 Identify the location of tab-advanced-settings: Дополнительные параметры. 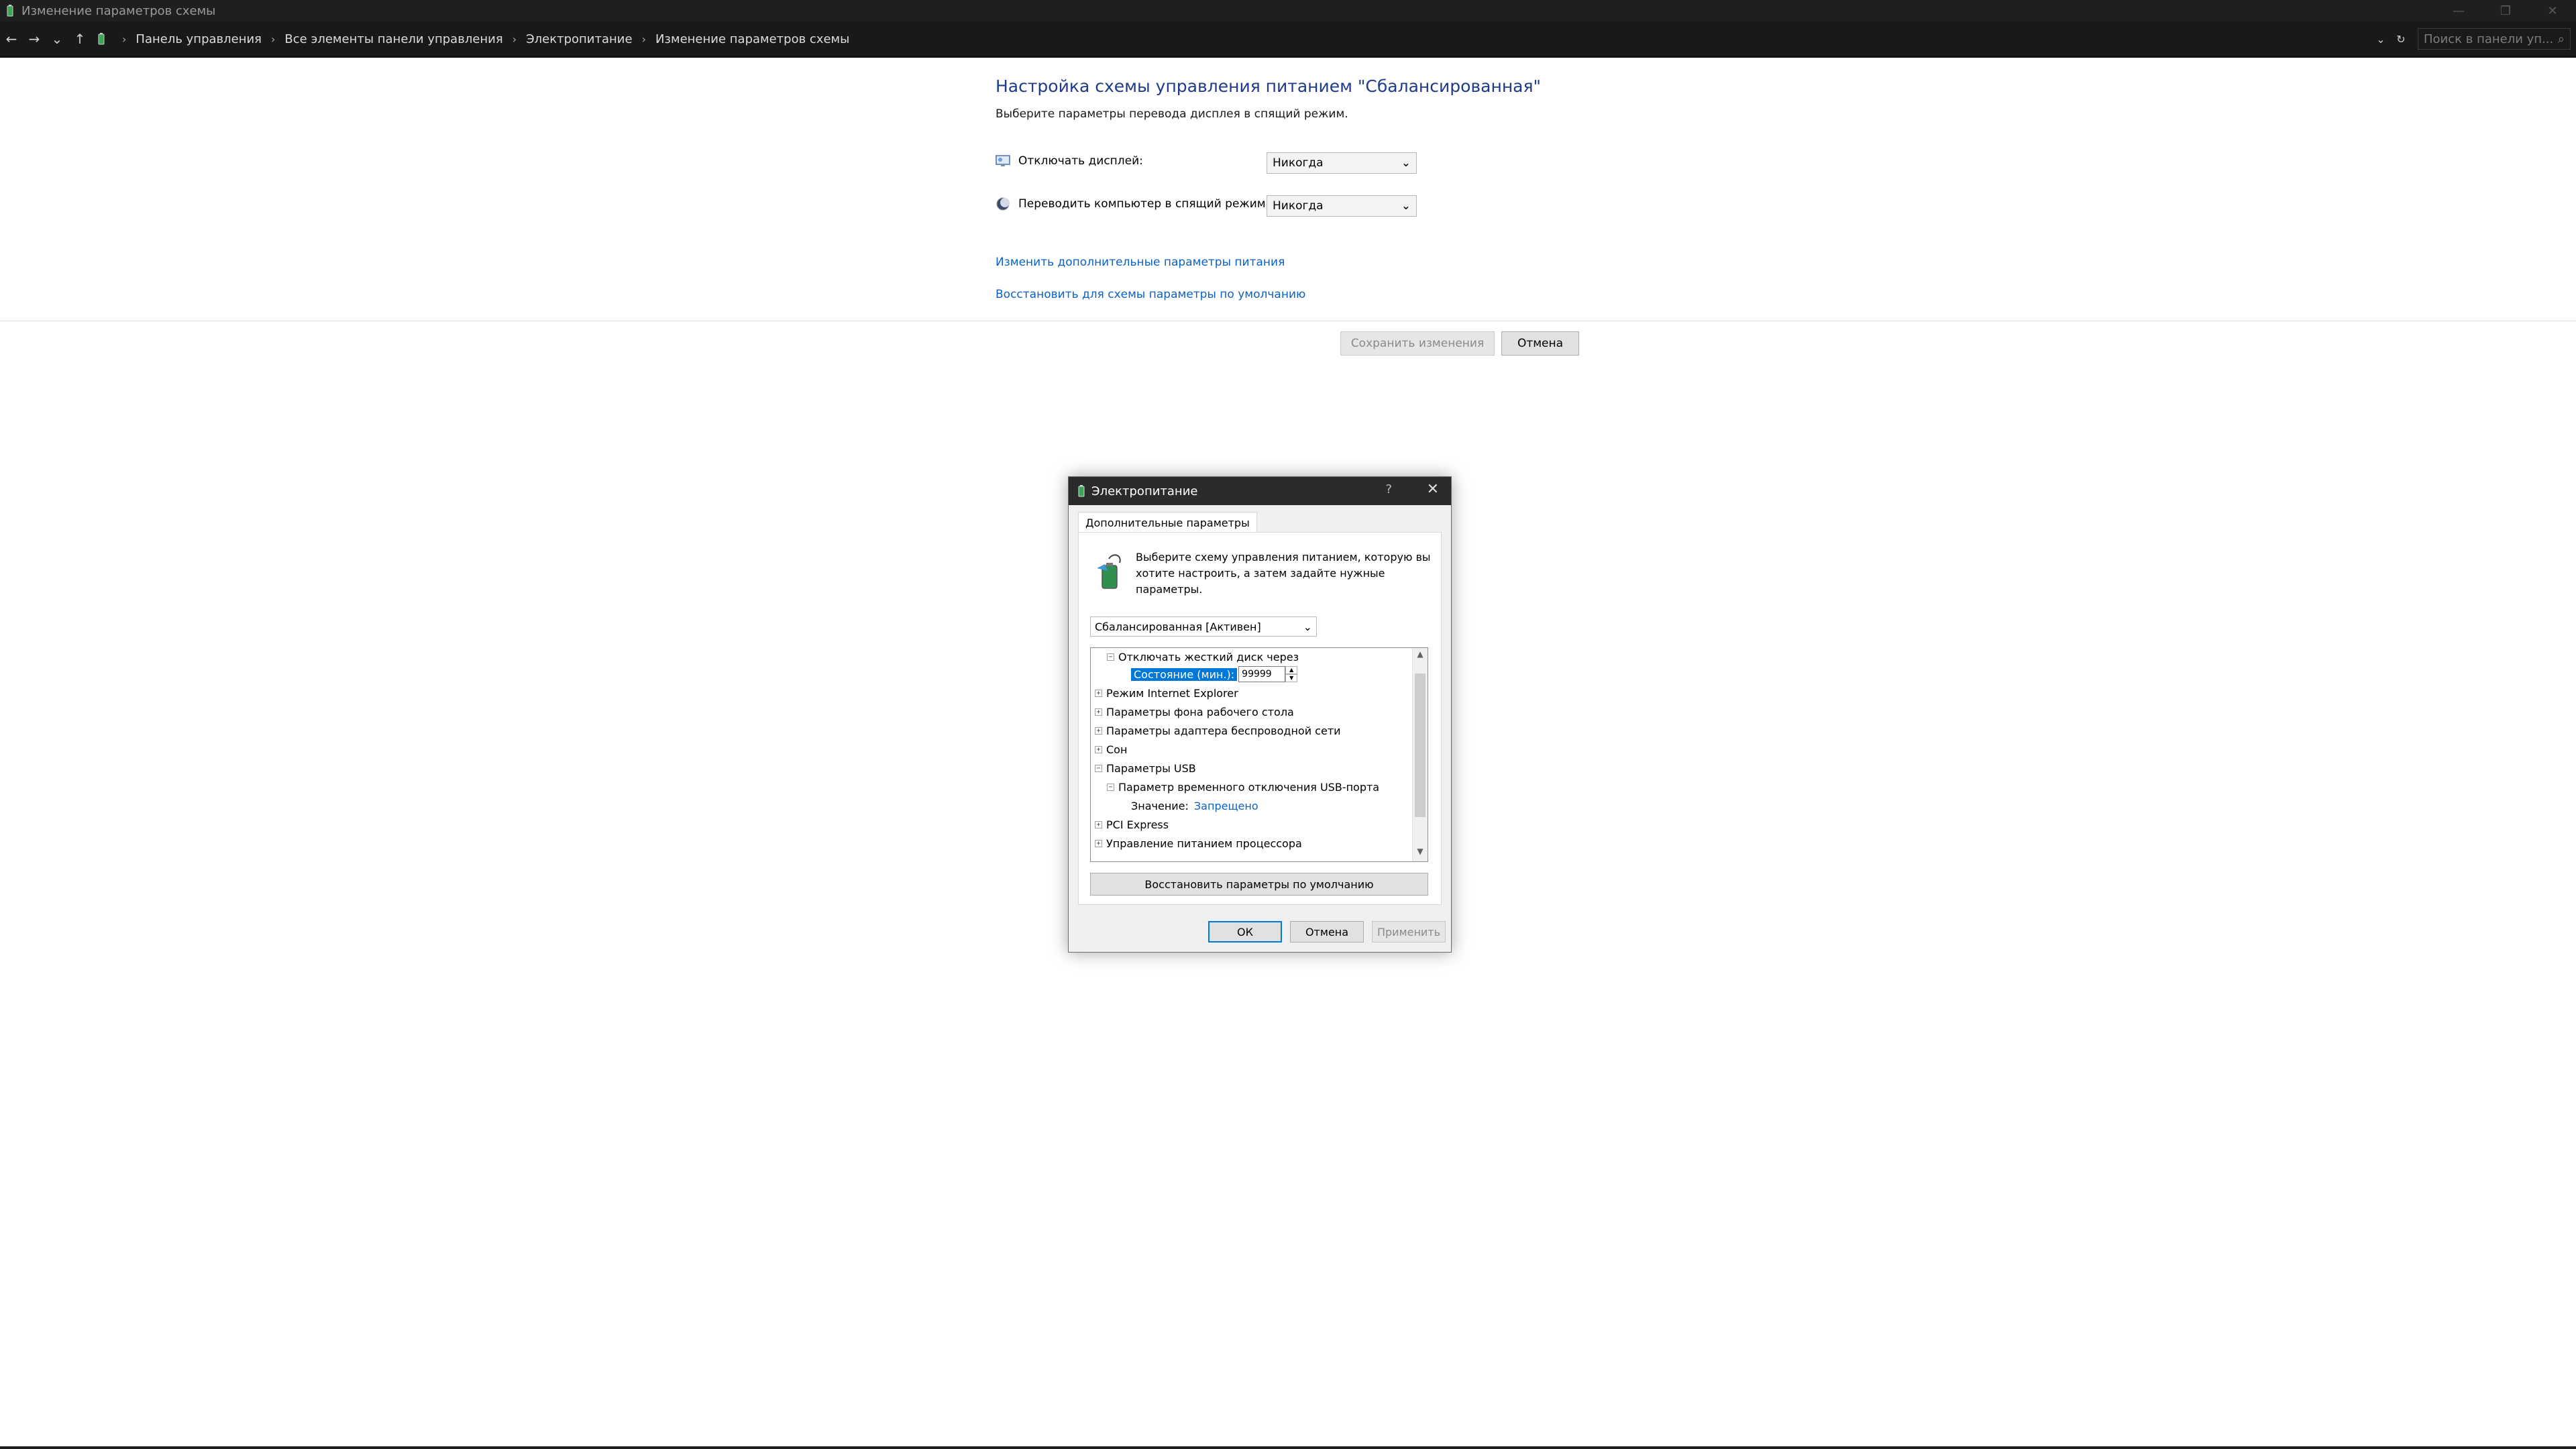
(1167, 522).